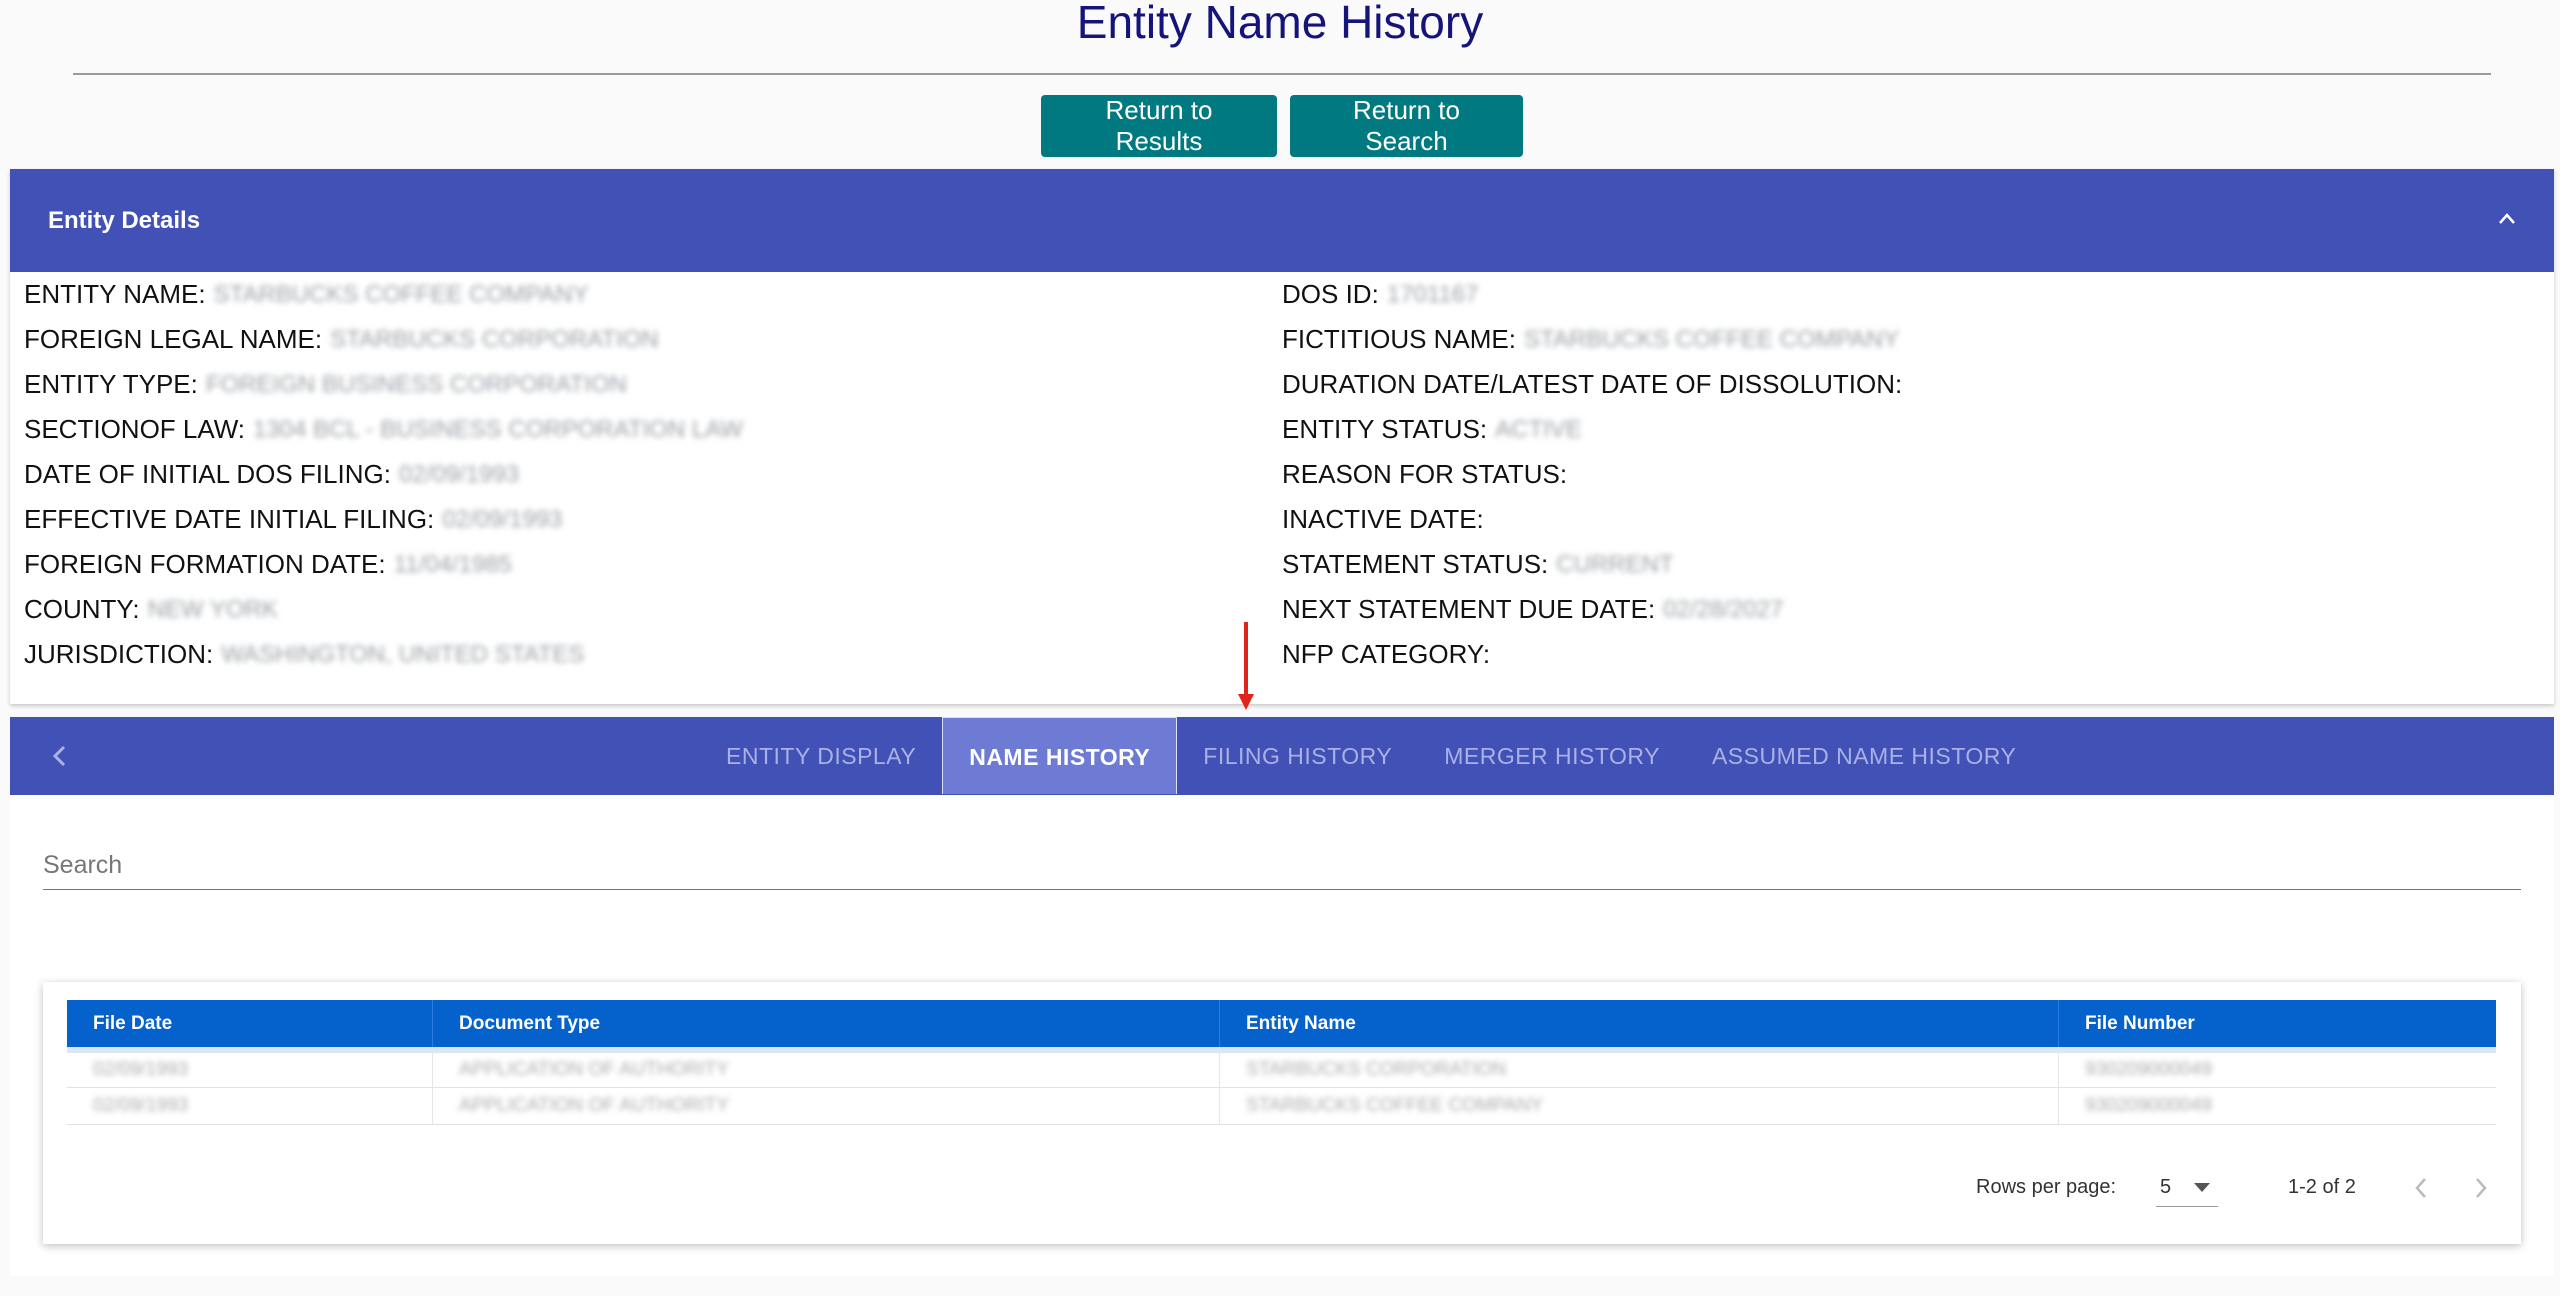  What do you see at coordinates (2322, 1187) in the screenshot?
I see `pagination-range: 1-2 of 2` at bounding box center [2322, 1187].